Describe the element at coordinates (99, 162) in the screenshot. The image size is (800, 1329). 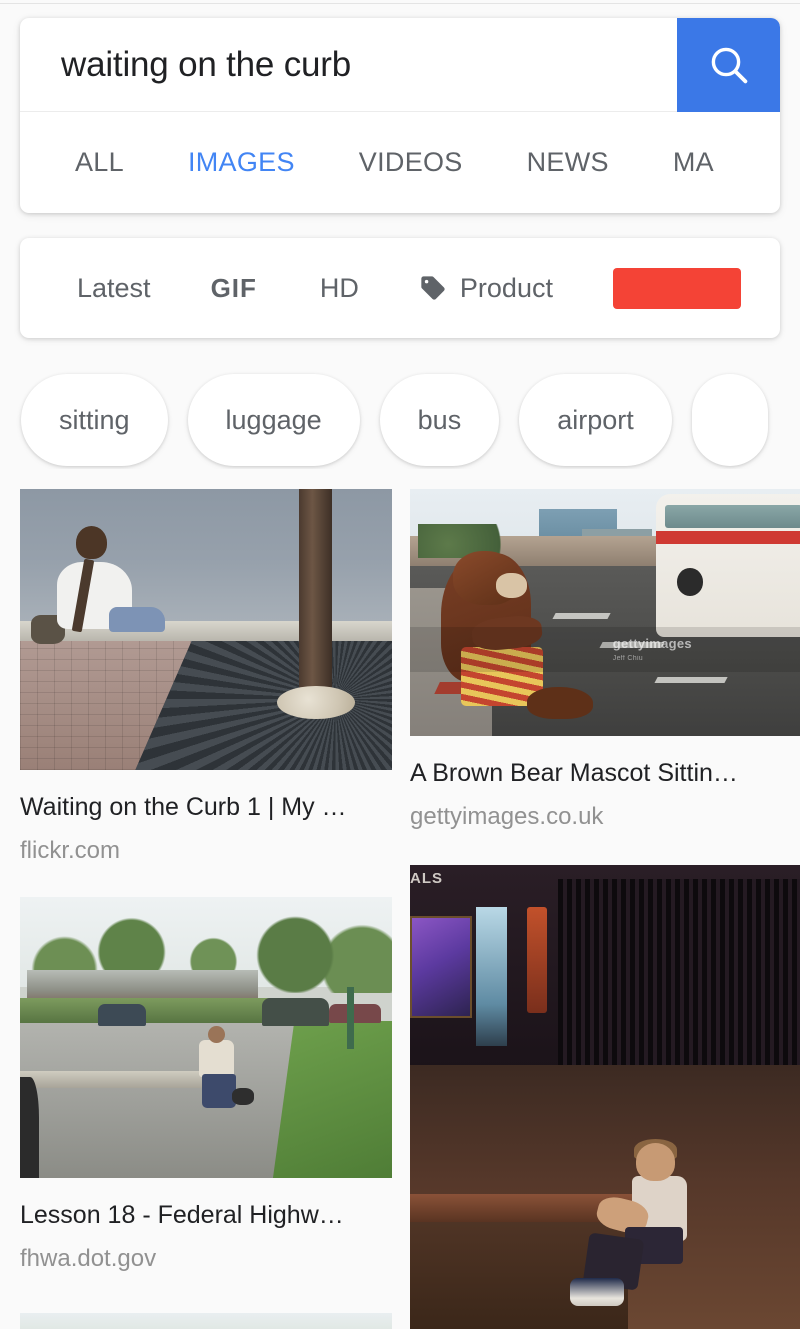
I see `tab-all: ALL` at that location.